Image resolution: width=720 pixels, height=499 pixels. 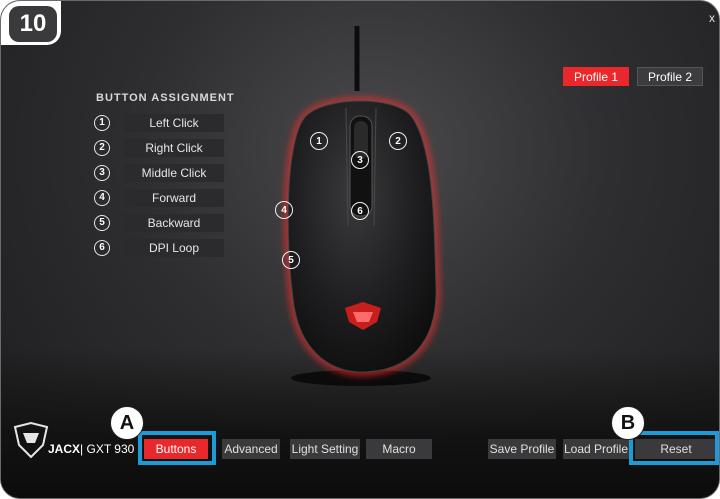 What do you see at coordinates (174, 147) in the screenshot?
I see `assignment-select: Right Click` at bounding box center [174, 147].